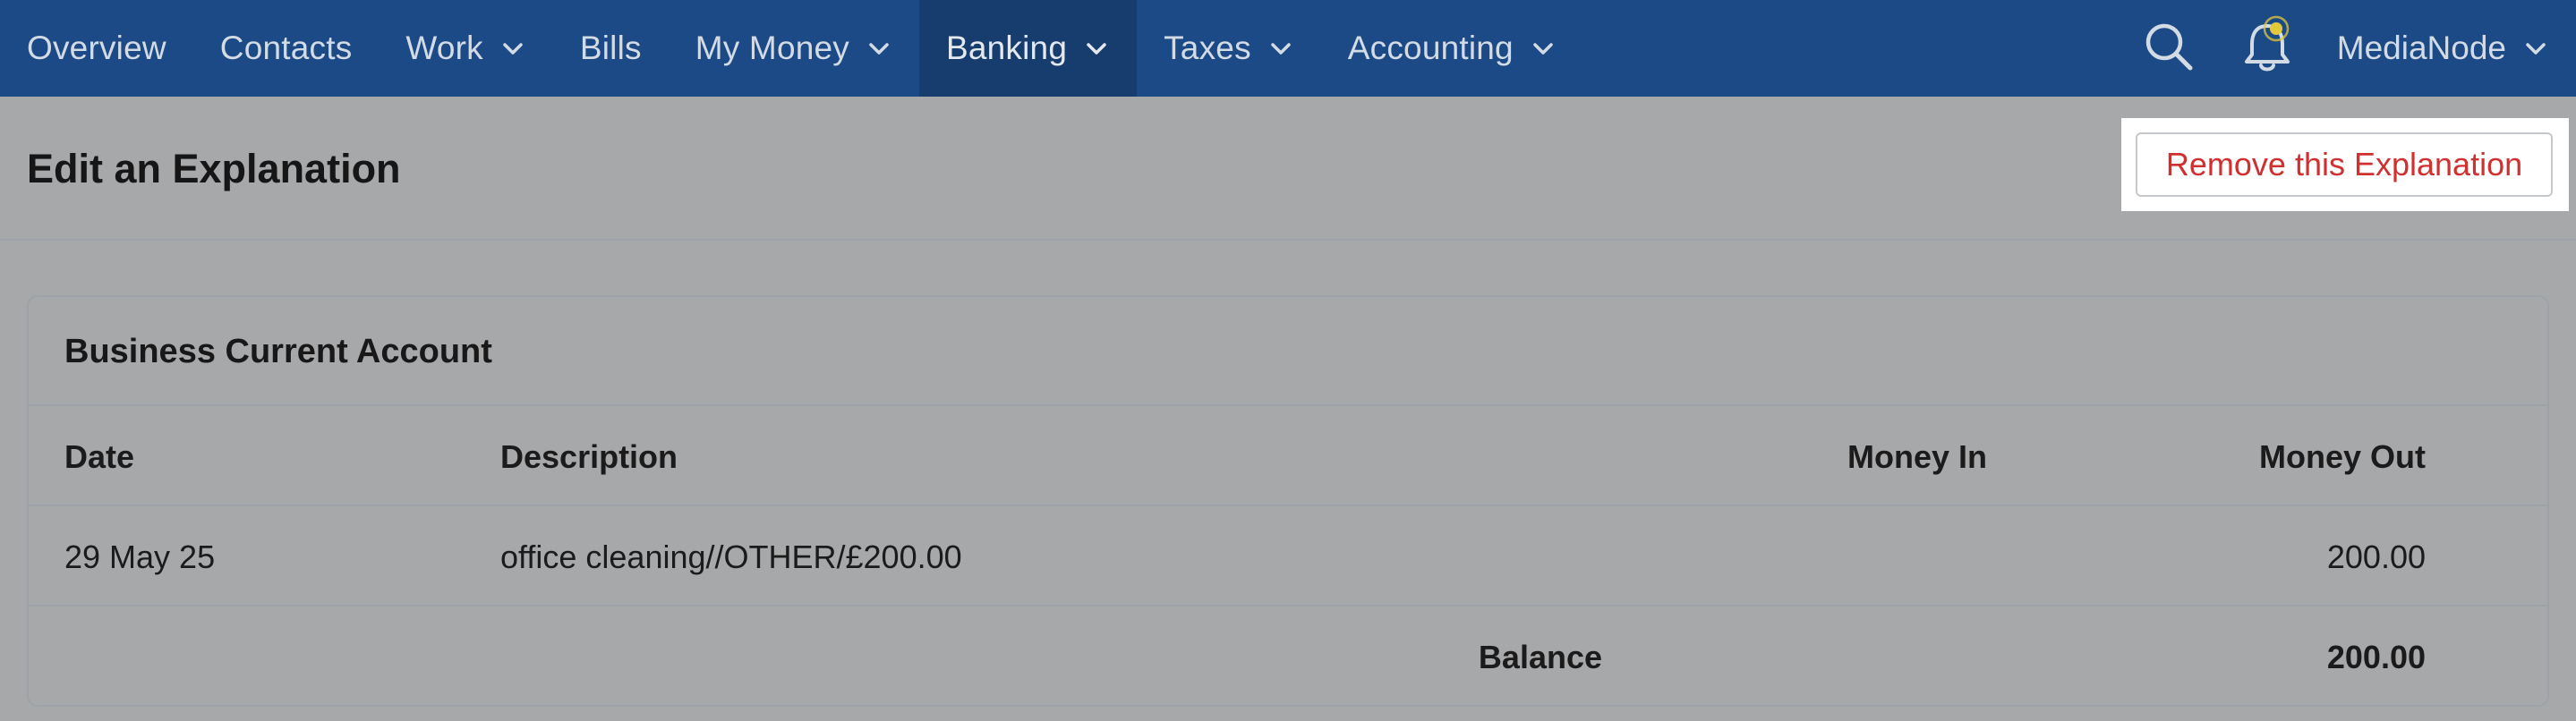 The image size is (2576, 721). I want to click on remove-button-highlight: Remove this Explanation, so click(2345, 164).